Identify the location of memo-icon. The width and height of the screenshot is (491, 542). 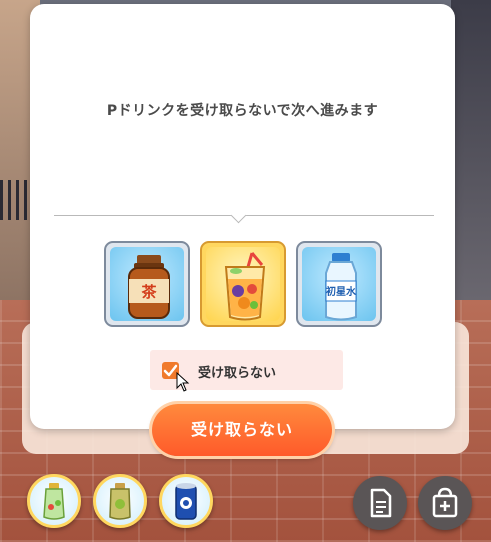
(381, 503).